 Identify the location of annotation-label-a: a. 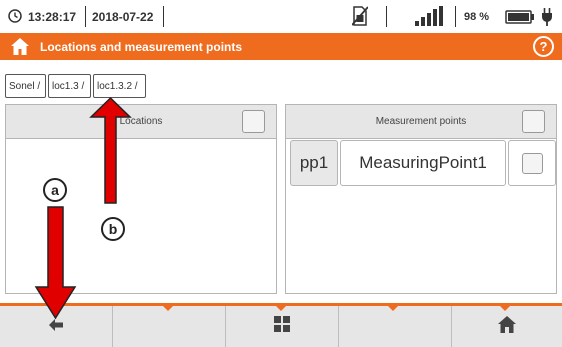
(55, 190).